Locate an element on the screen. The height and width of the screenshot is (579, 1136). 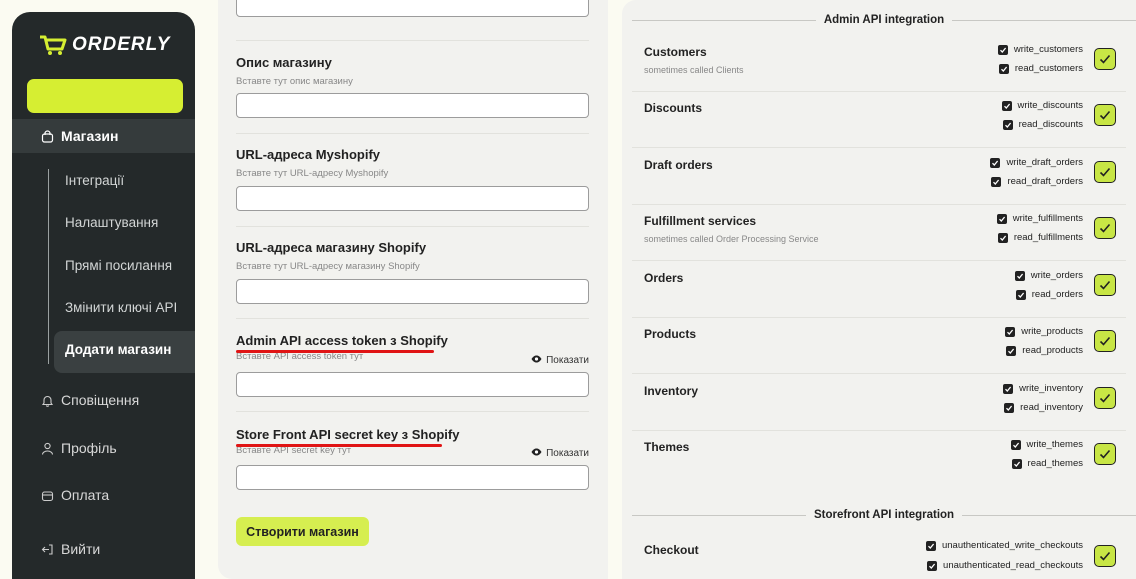
myshopify-url-input is located at coordinates (412, 198).